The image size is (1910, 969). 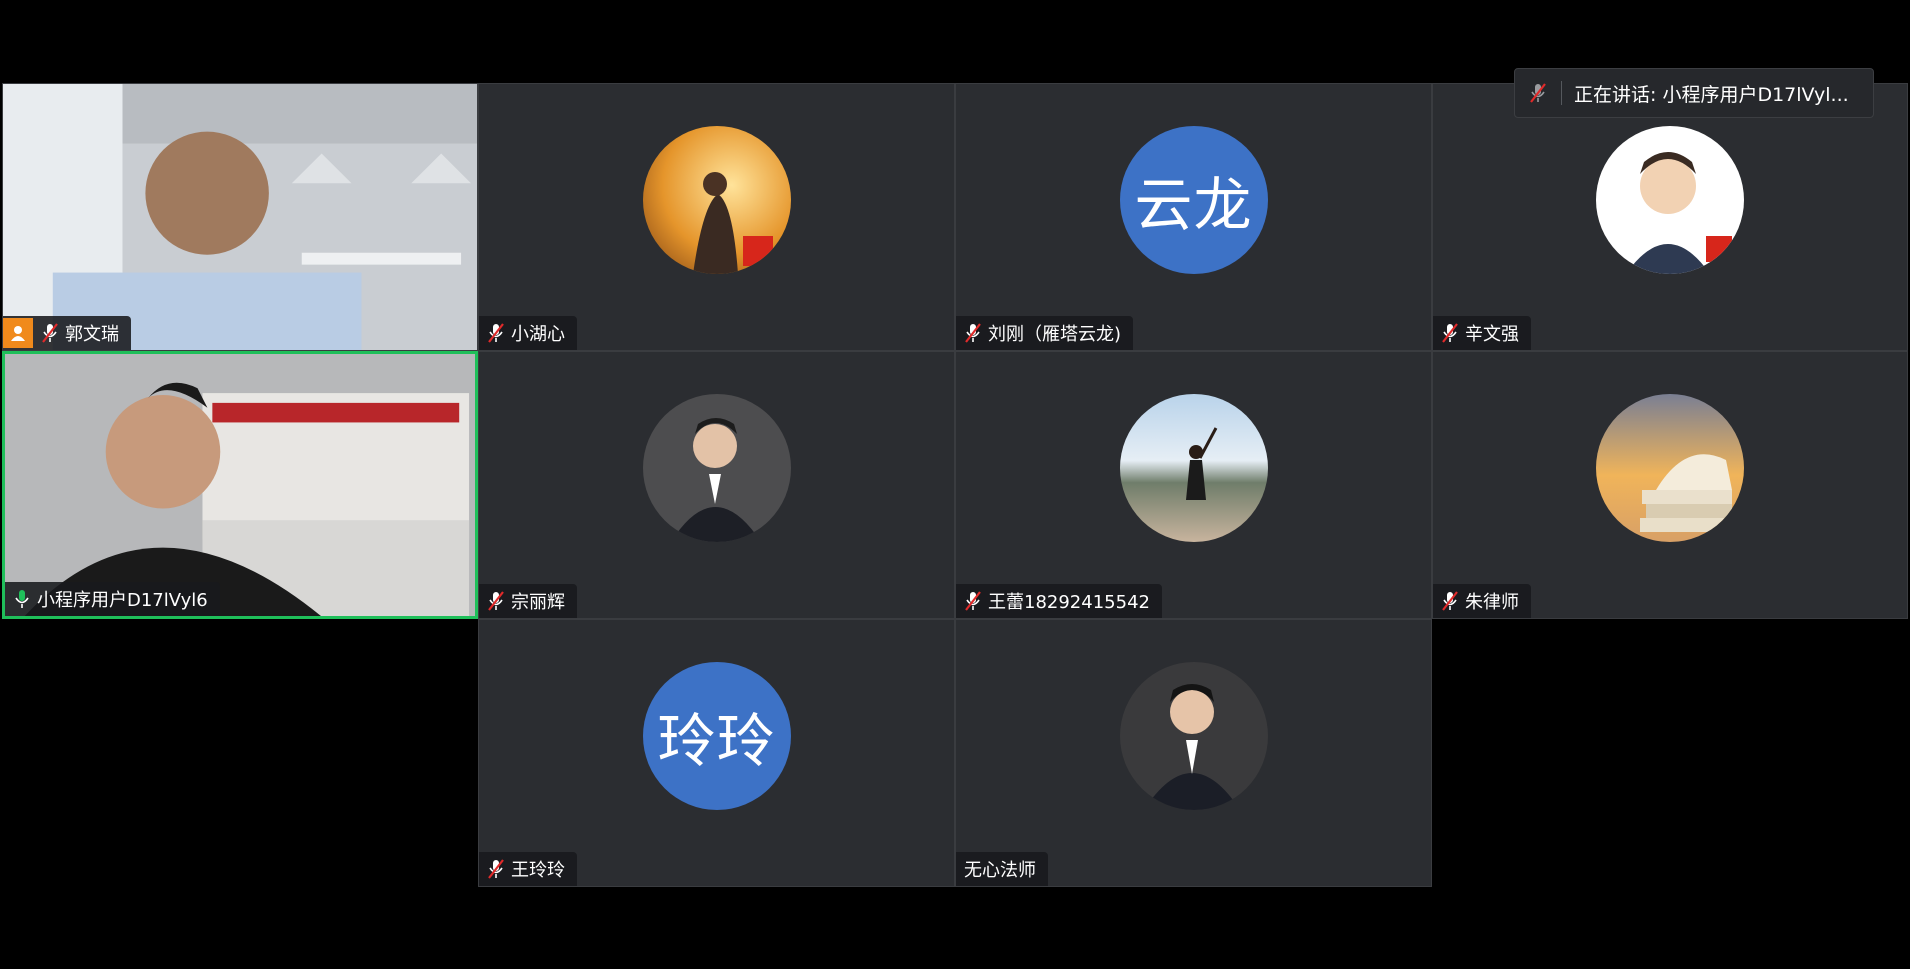 I want to click on name-tag: 小湖心, so click(x=528, y=333).